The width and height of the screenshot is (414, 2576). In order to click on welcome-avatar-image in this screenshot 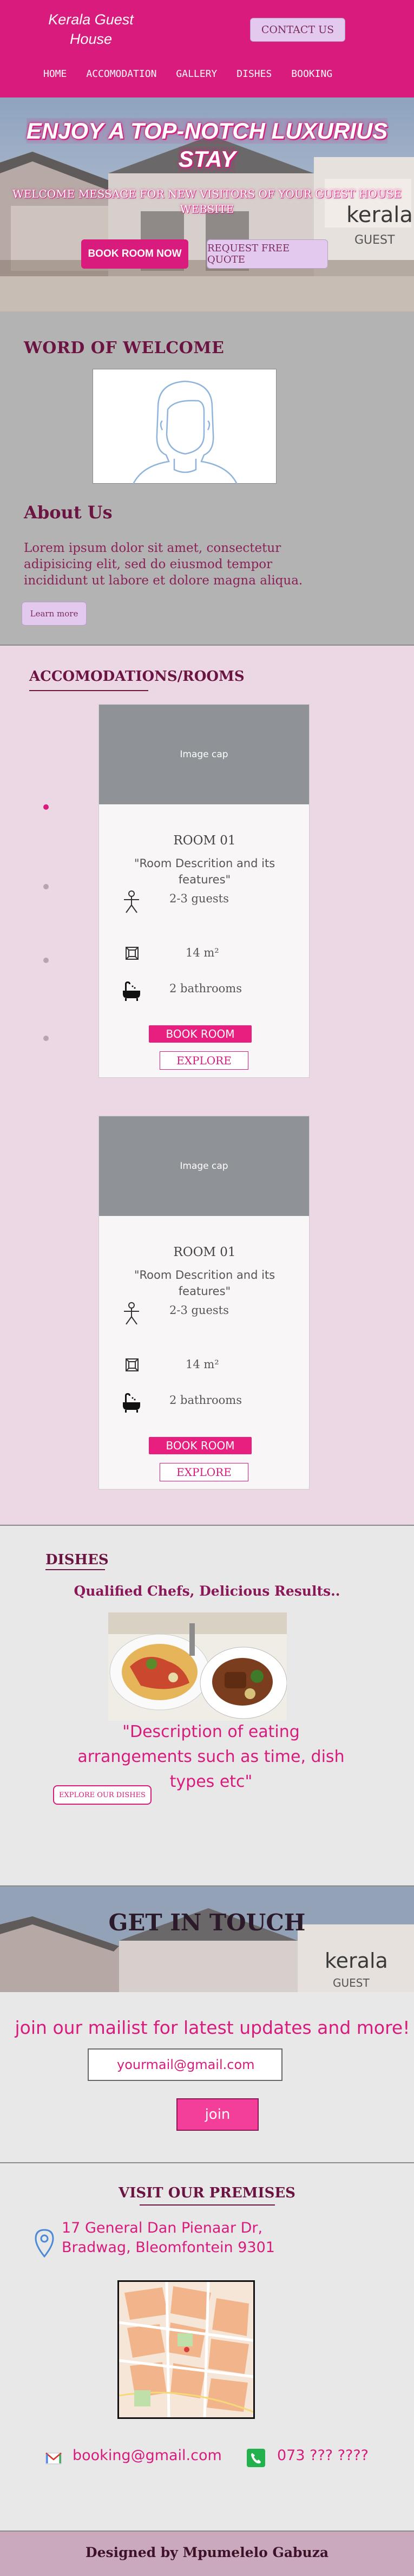, I will do `click(185, 427)`.